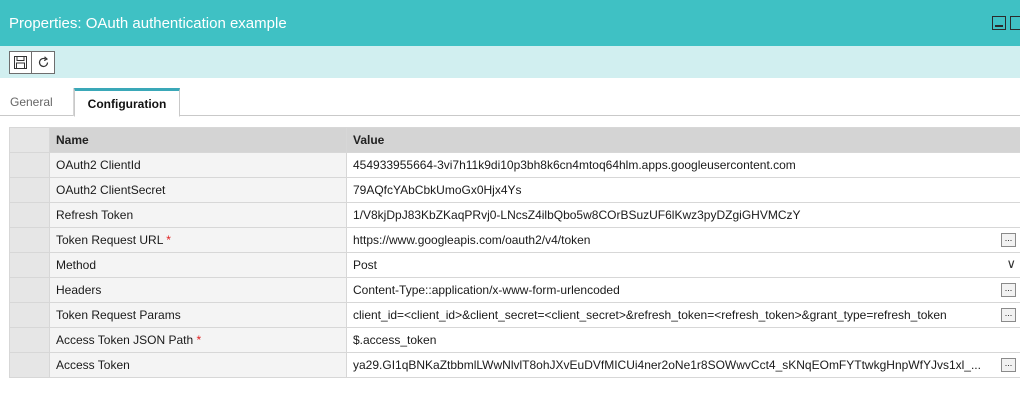 The image size is (1020, 394). Describe the element at coordinates (98, 165) in the screenshot. I see `property-name-text: OAuth2 ClientId` at that location.